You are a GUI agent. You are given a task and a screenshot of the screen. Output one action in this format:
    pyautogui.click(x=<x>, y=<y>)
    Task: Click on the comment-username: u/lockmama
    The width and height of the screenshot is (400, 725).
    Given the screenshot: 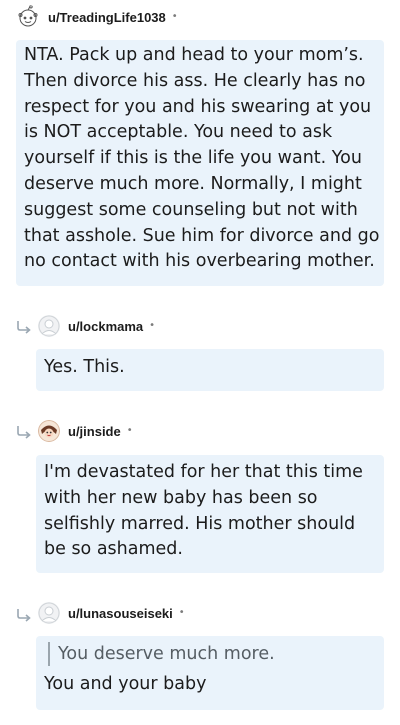 What is the action you would take?
    pyautogui.click(x=105, y=326)
    